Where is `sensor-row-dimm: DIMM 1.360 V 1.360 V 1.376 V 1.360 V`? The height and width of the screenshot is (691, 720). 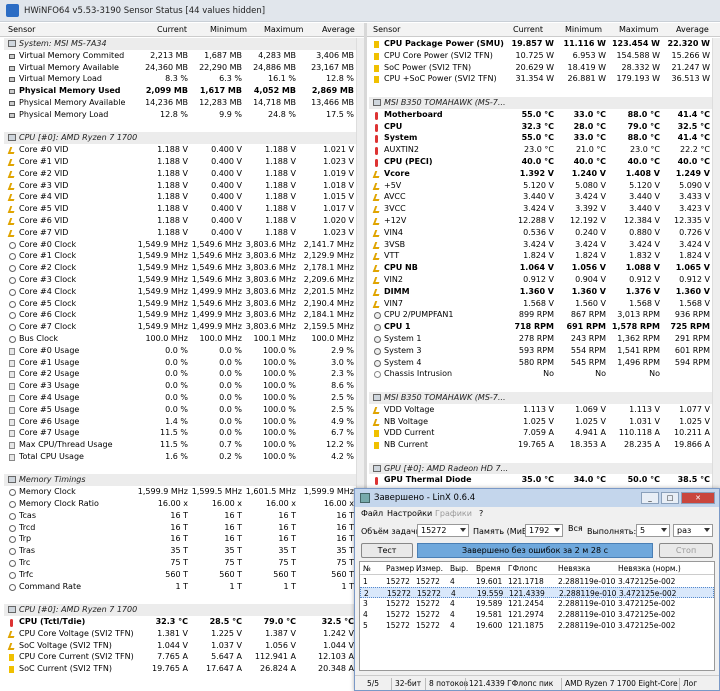
sensor-row-dimm: DIMM 1.360 V 1.360 V 1.376 V 1.360 V is located at coordinates (540, 292).